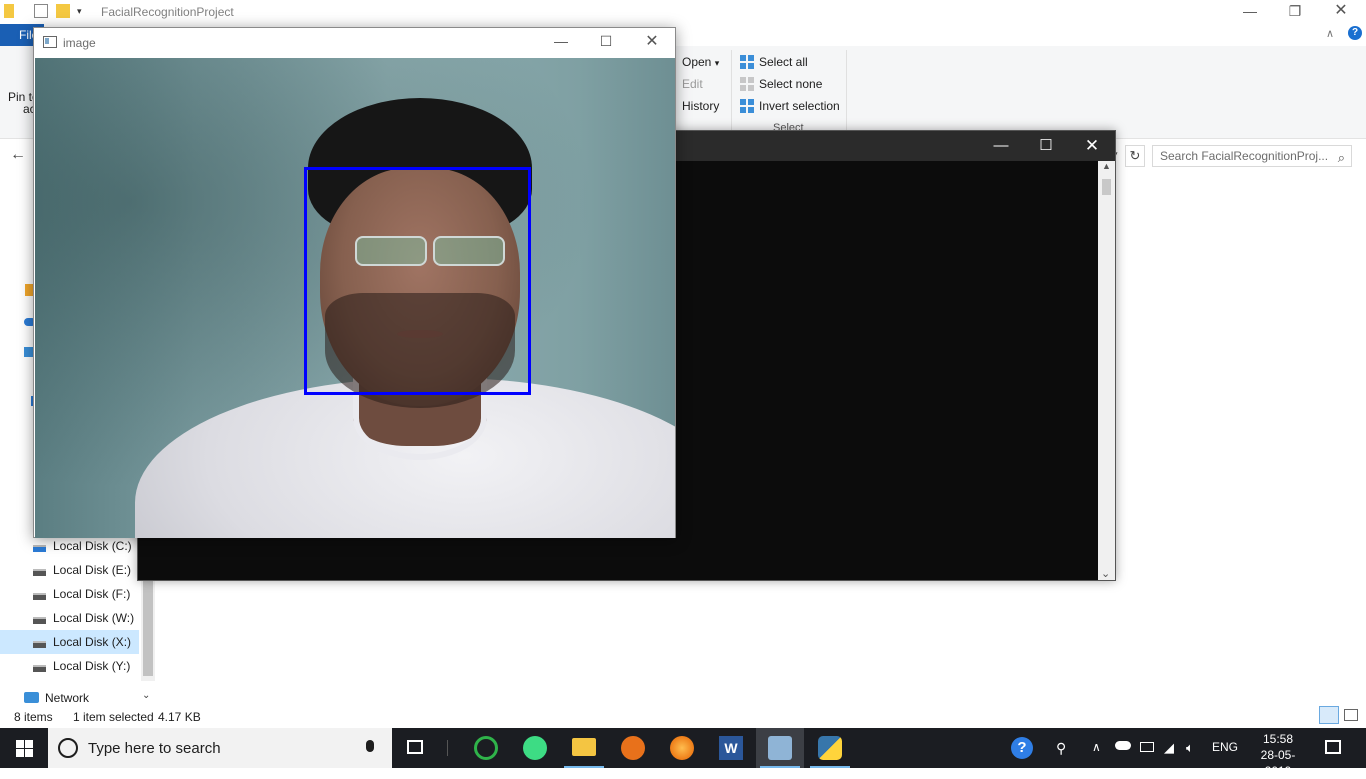 The image size is (1366, 779). I want to click on sidebar-item-network: Network, so click(69, 698).